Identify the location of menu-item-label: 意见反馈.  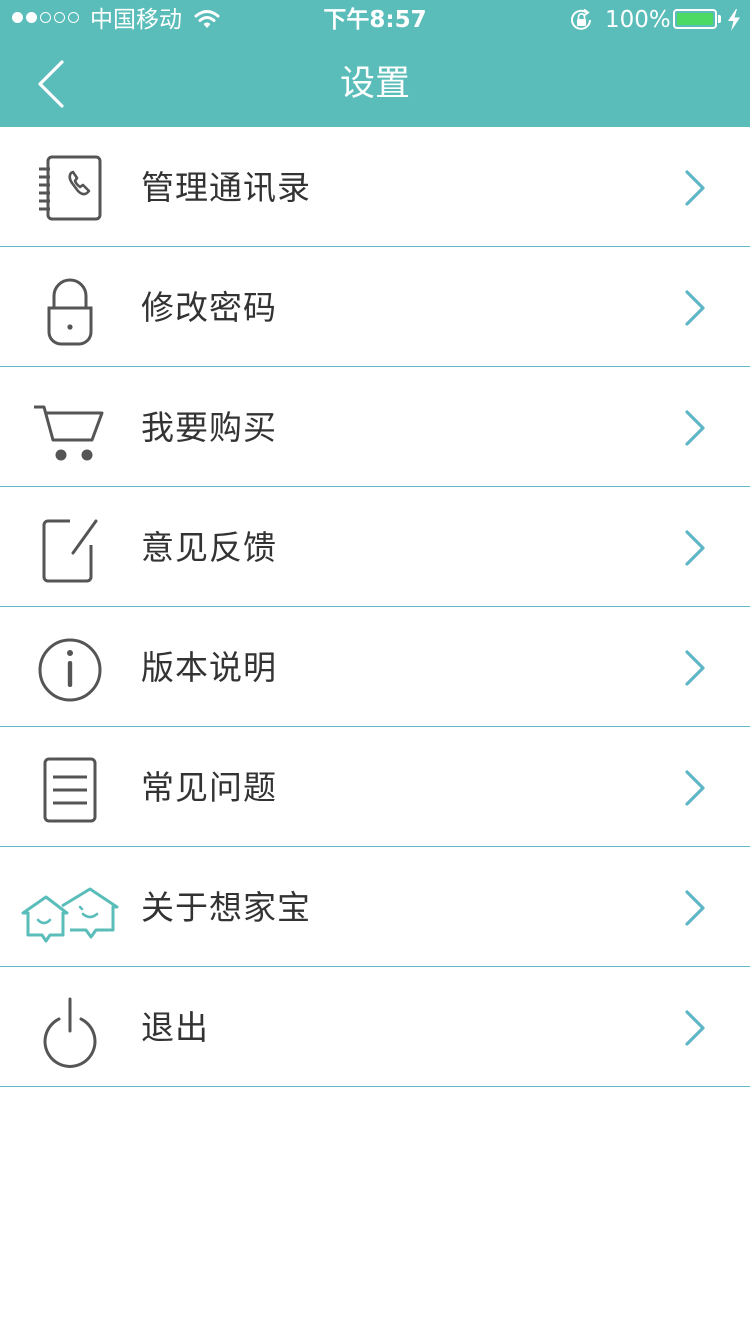
(209, 547).